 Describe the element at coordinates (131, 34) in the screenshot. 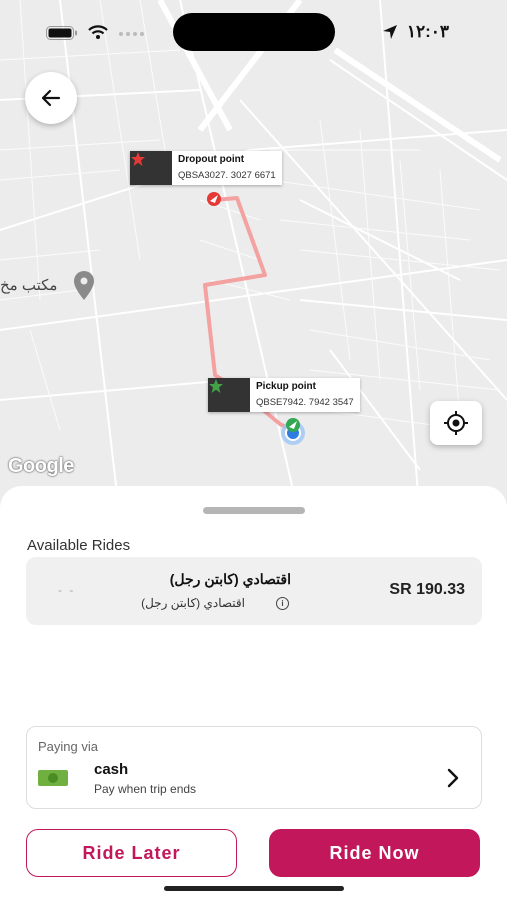

I see `signal-icon` at that location.